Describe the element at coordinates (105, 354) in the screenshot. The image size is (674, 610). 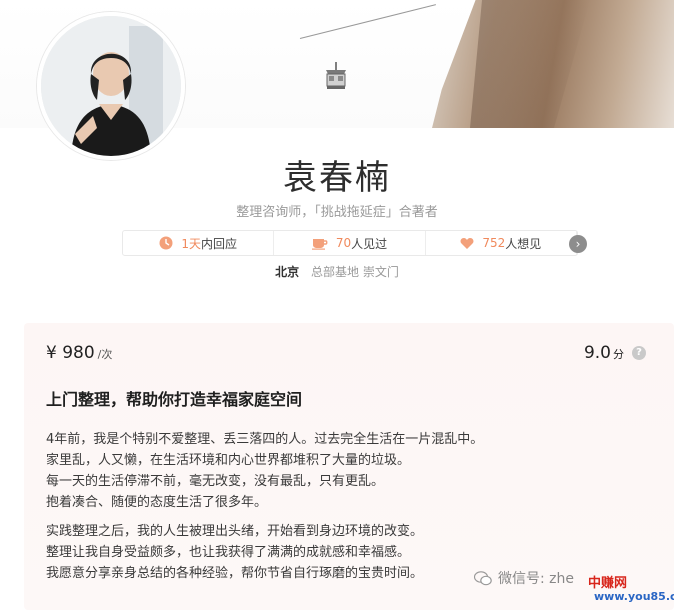
I see `price-unit: /次` at that location.